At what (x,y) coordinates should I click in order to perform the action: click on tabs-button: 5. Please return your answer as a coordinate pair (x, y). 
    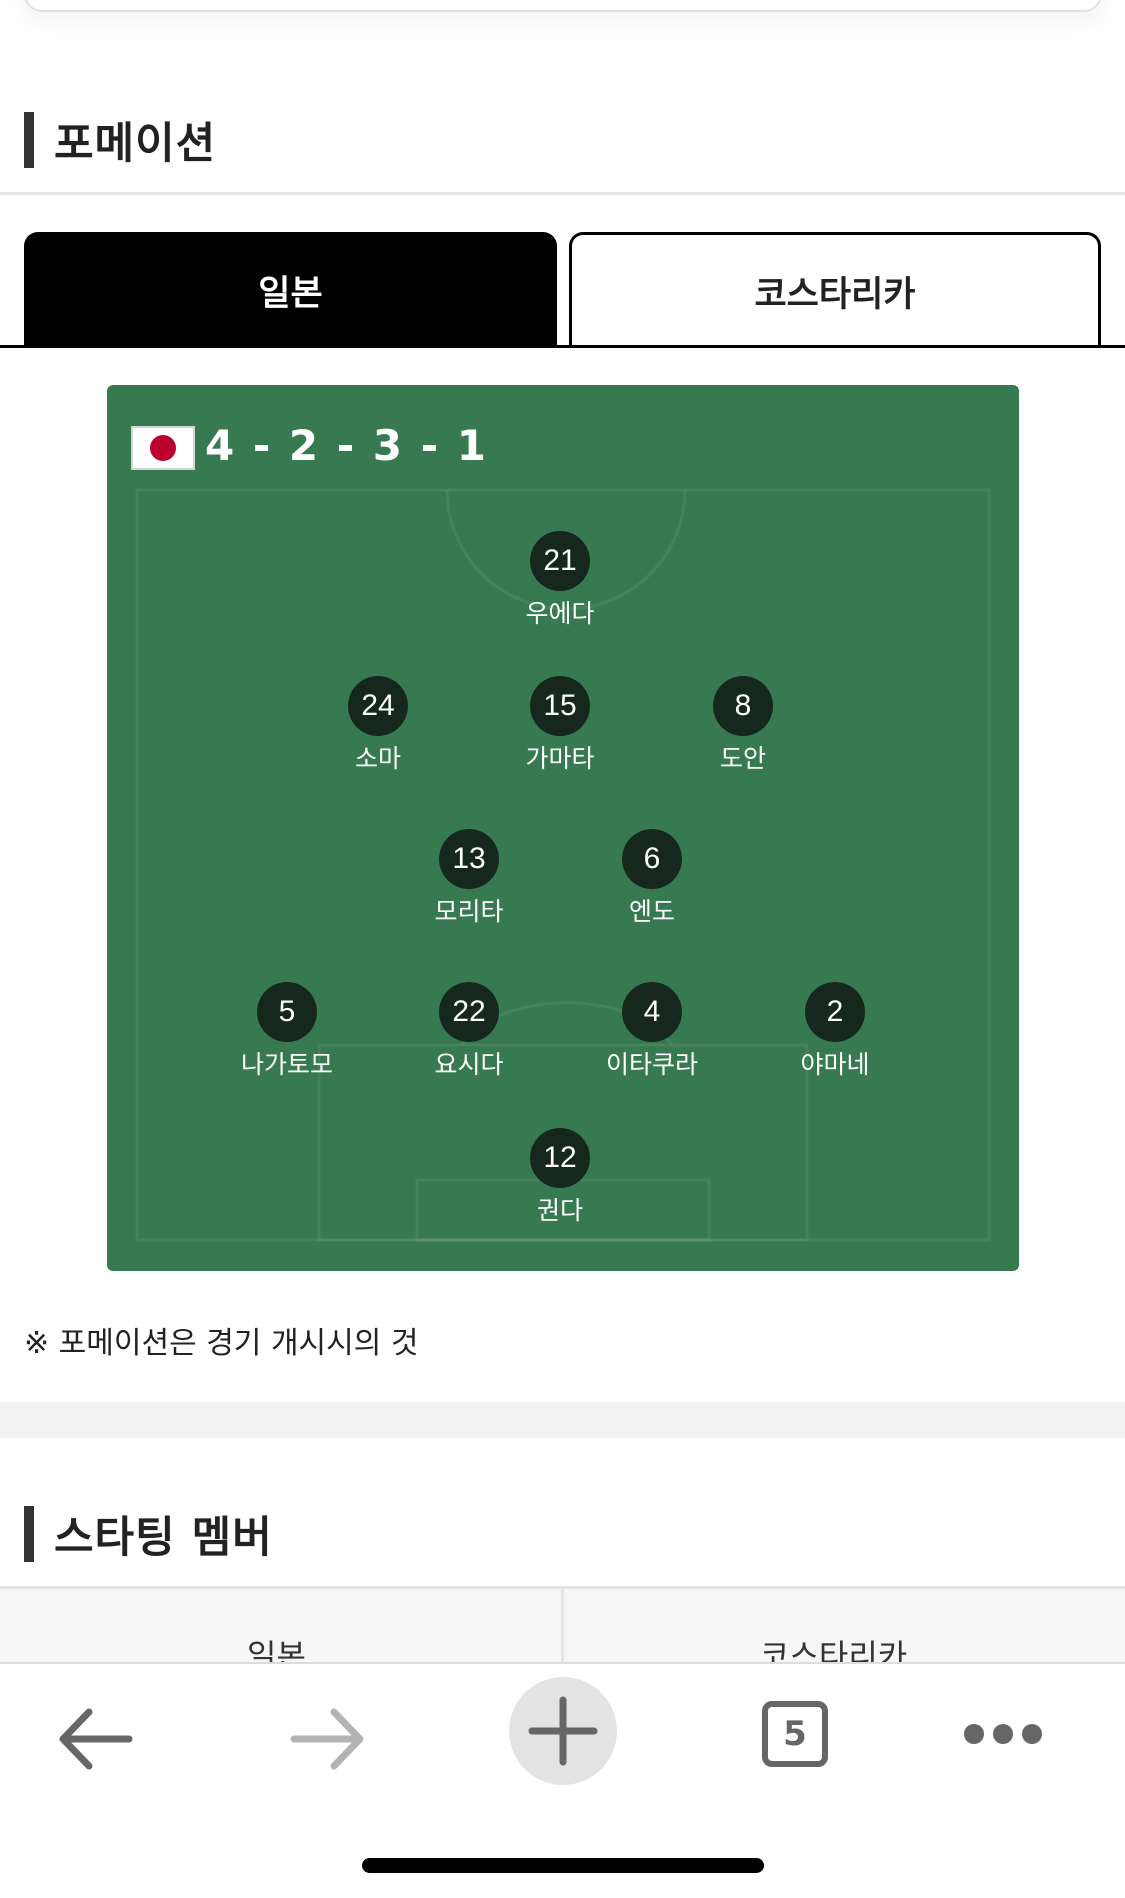
    Looking at the image, I should click on (795, 1734).